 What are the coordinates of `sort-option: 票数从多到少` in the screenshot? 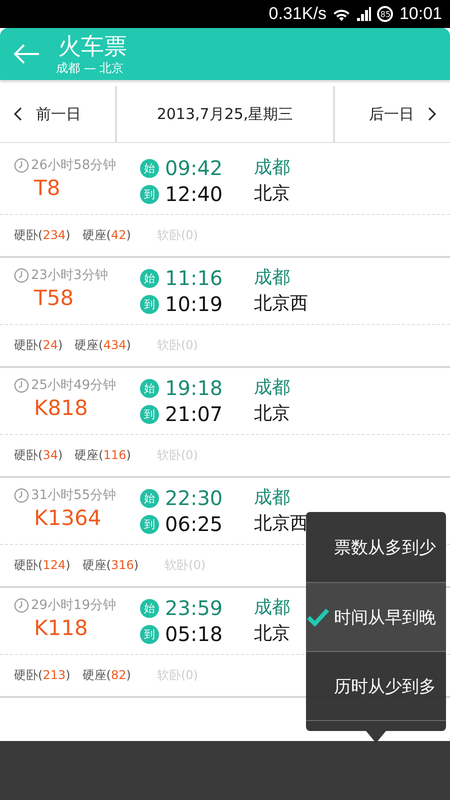 It's located at (376, 547).